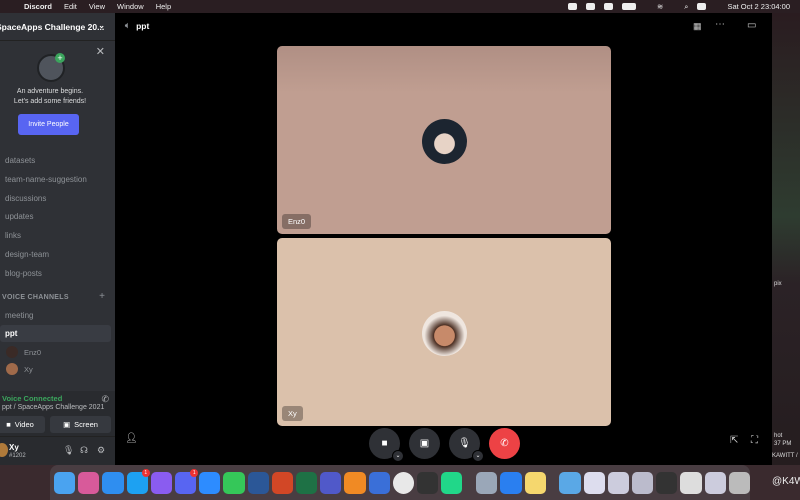  What do you see at coordinates (161, 482) in the screenshot?
I see `messenger-icon` at bounding box center [161, 482].